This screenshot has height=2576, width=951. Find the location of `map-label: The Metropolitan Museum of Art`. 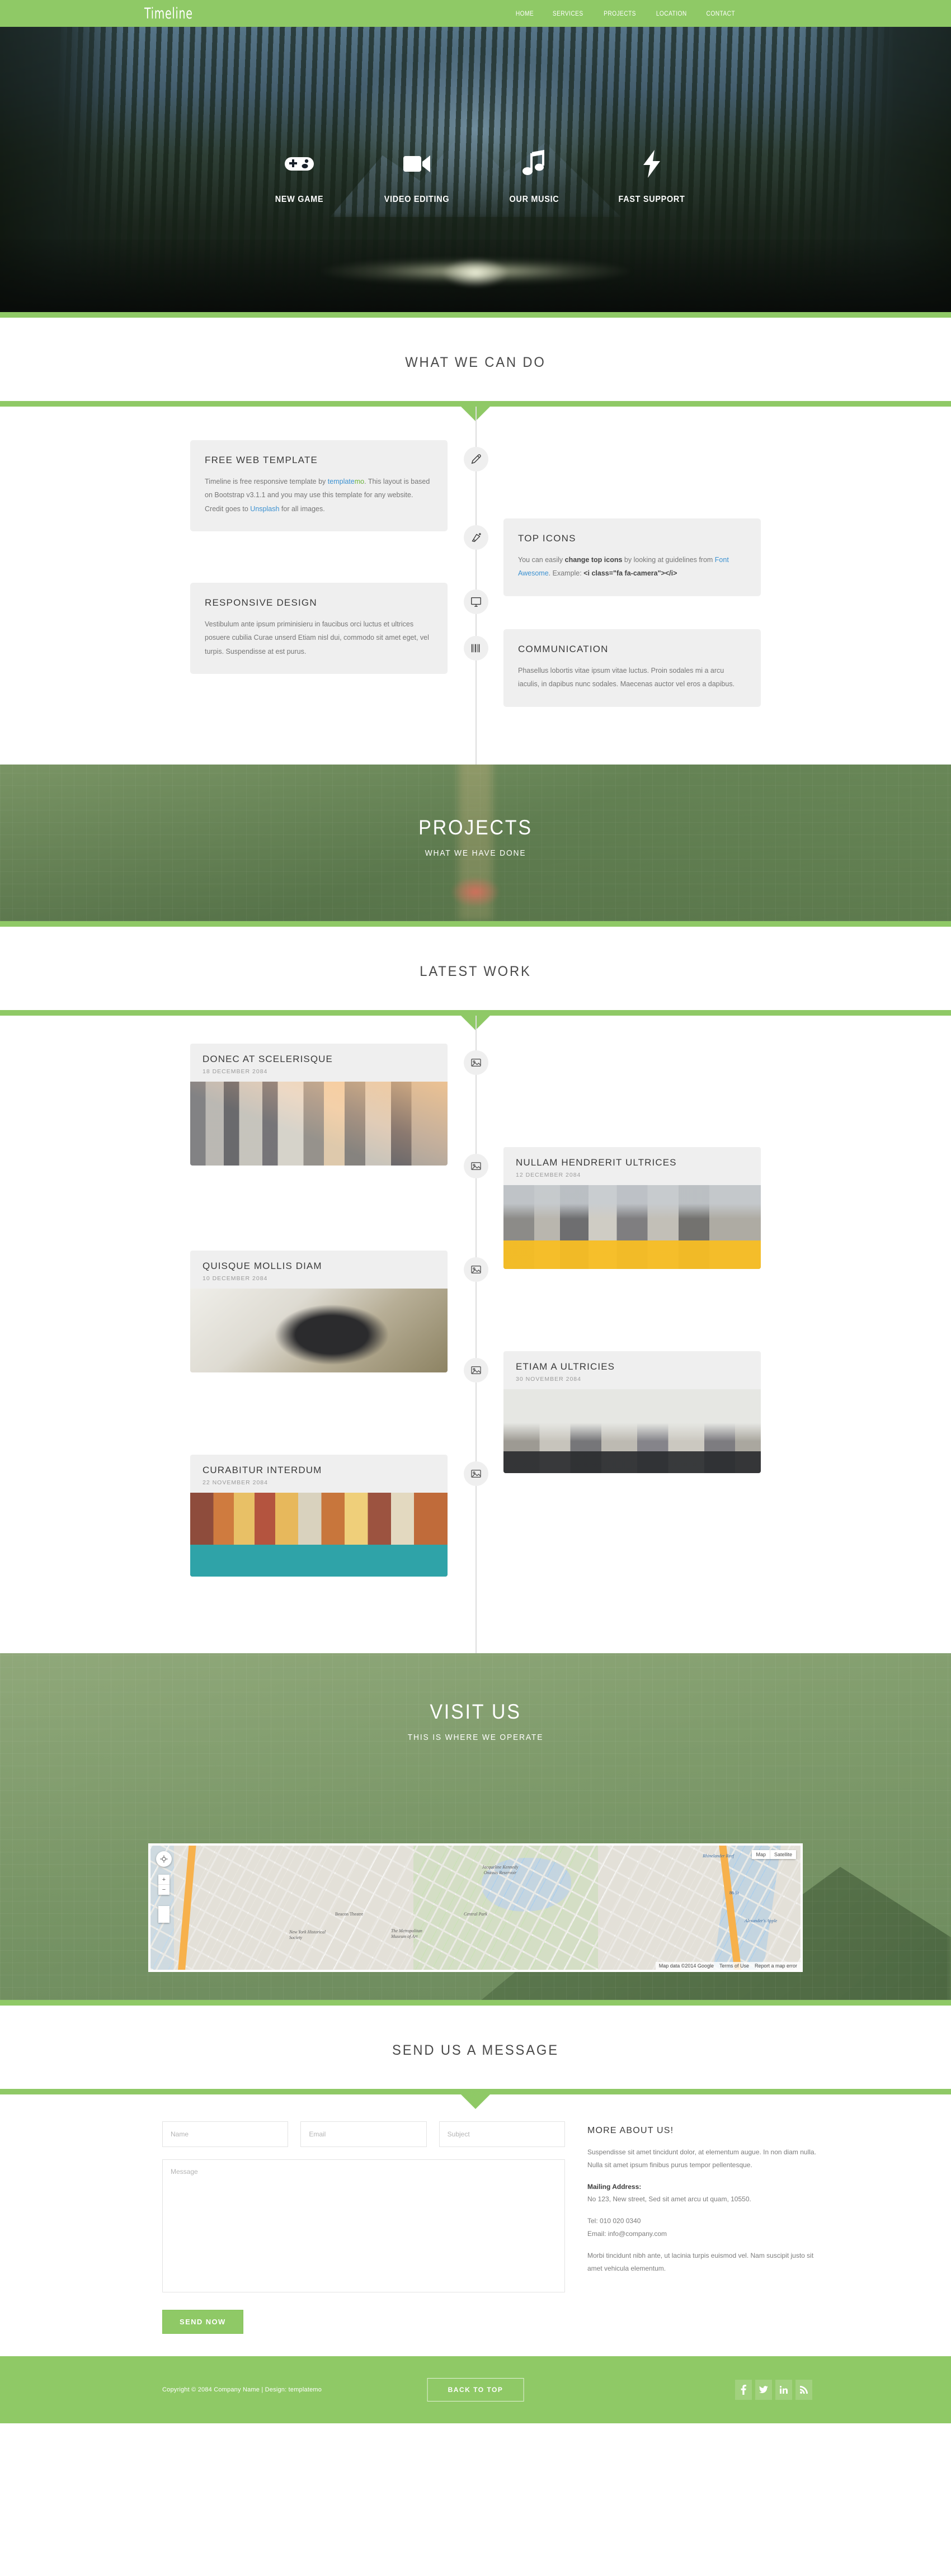

map-label: The Metropolitan Museum of Art is located at coordinates (406, 1933).